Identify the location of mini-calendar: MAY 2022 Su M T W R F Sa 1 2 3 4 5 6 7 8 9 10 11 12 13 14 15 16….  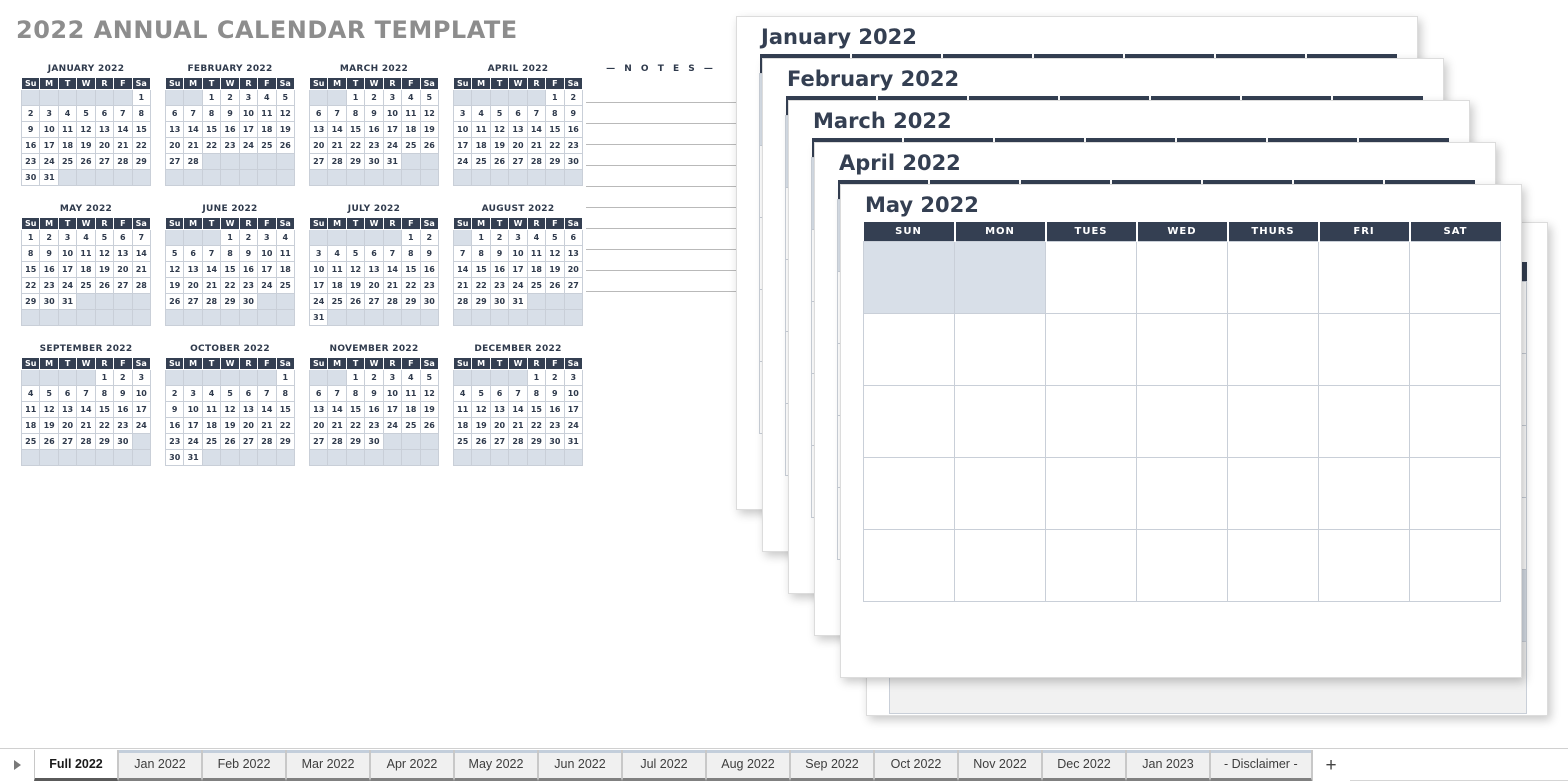
(86, 265).